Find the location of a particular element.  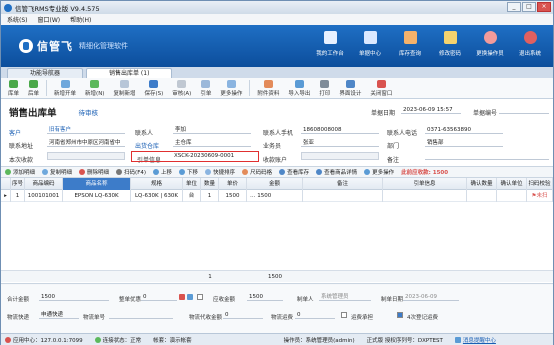

close-button: × is located at coordinates (544, 7).